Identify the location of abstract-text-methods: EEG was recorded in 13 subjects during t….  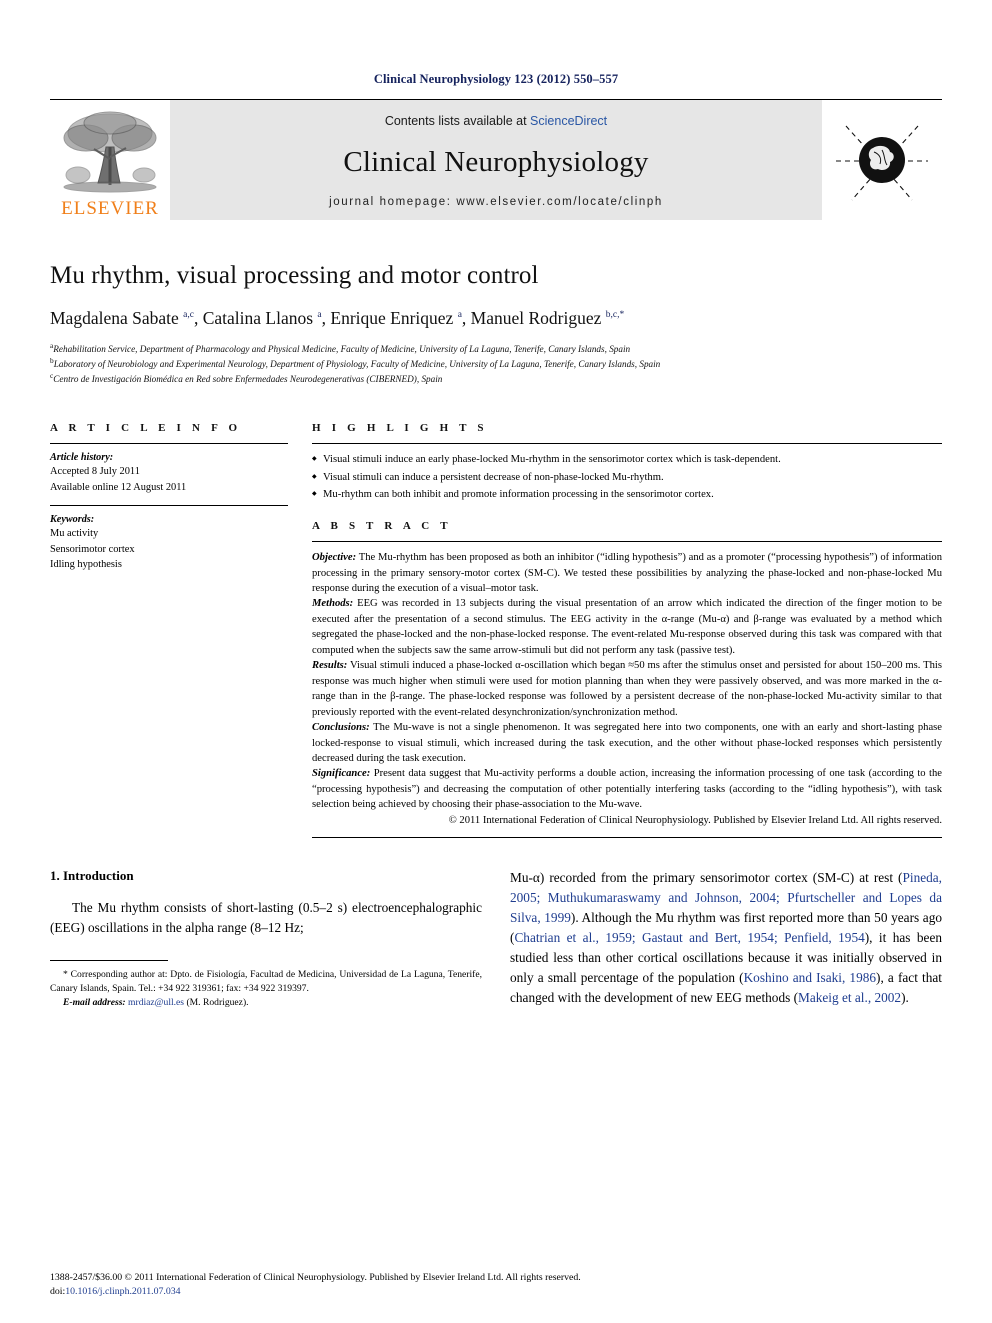
(627, 627).